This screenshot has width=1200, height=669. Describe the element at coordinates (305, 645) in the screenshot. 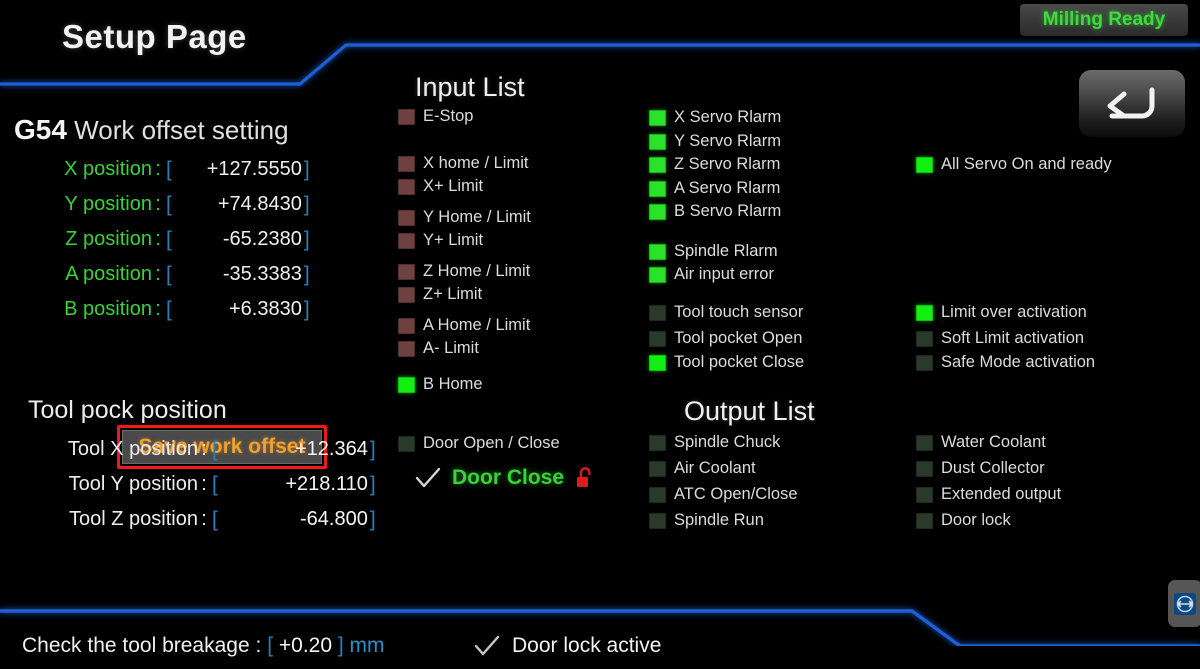

I see `tool-breakage-value: +0.20` at that location.